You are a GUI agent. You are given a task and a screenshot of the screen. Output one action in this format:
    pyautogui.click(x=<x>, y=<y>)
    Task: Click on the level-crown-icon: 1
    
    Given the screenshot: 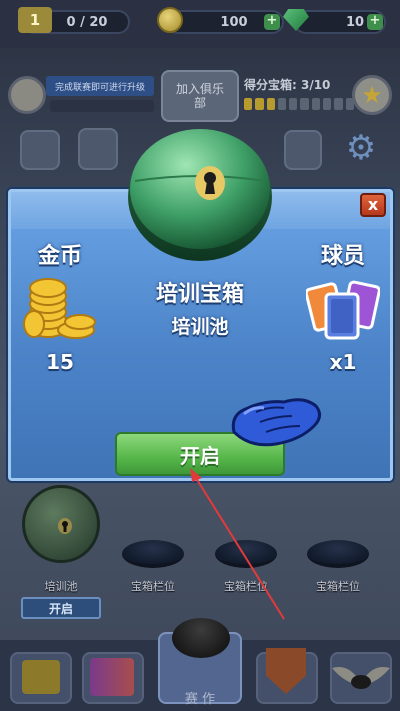 What is the action you would take?
    pyautogui.click(x=35, y=20)
    